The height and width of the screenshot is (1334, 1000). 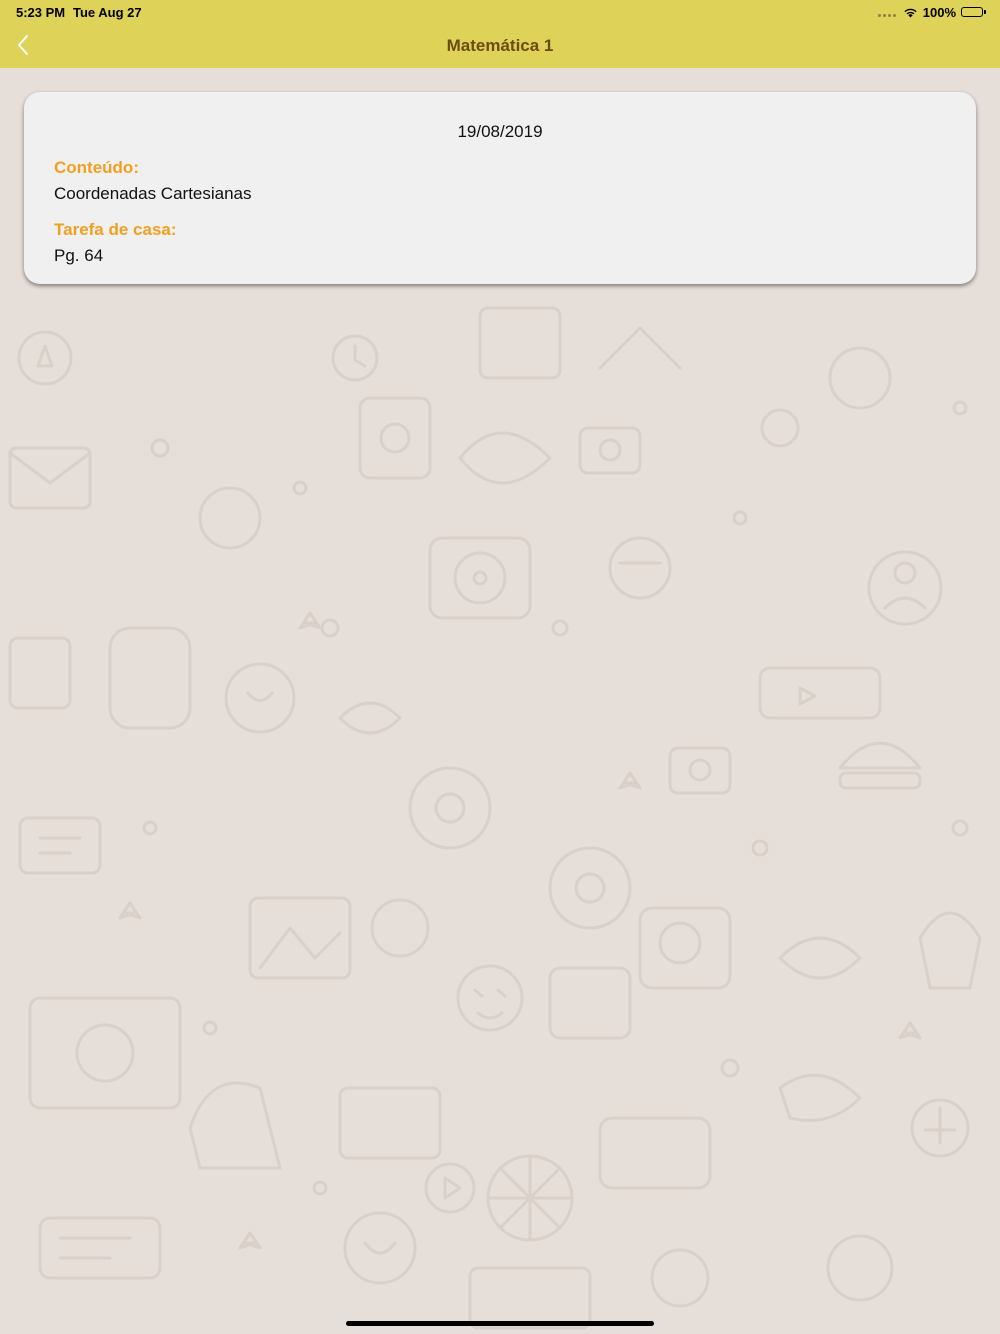 I want to click on wifi-icon, so click(x=910, y=12).